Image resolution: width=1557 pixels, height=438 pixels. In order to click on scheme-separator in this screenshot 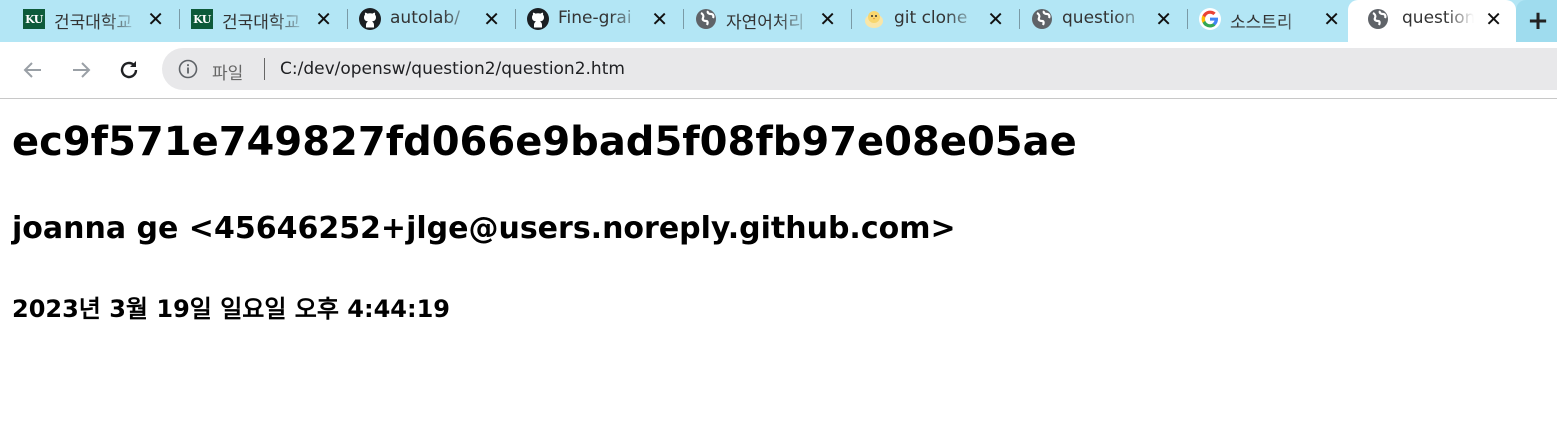, I will do `click(264, 69)`.